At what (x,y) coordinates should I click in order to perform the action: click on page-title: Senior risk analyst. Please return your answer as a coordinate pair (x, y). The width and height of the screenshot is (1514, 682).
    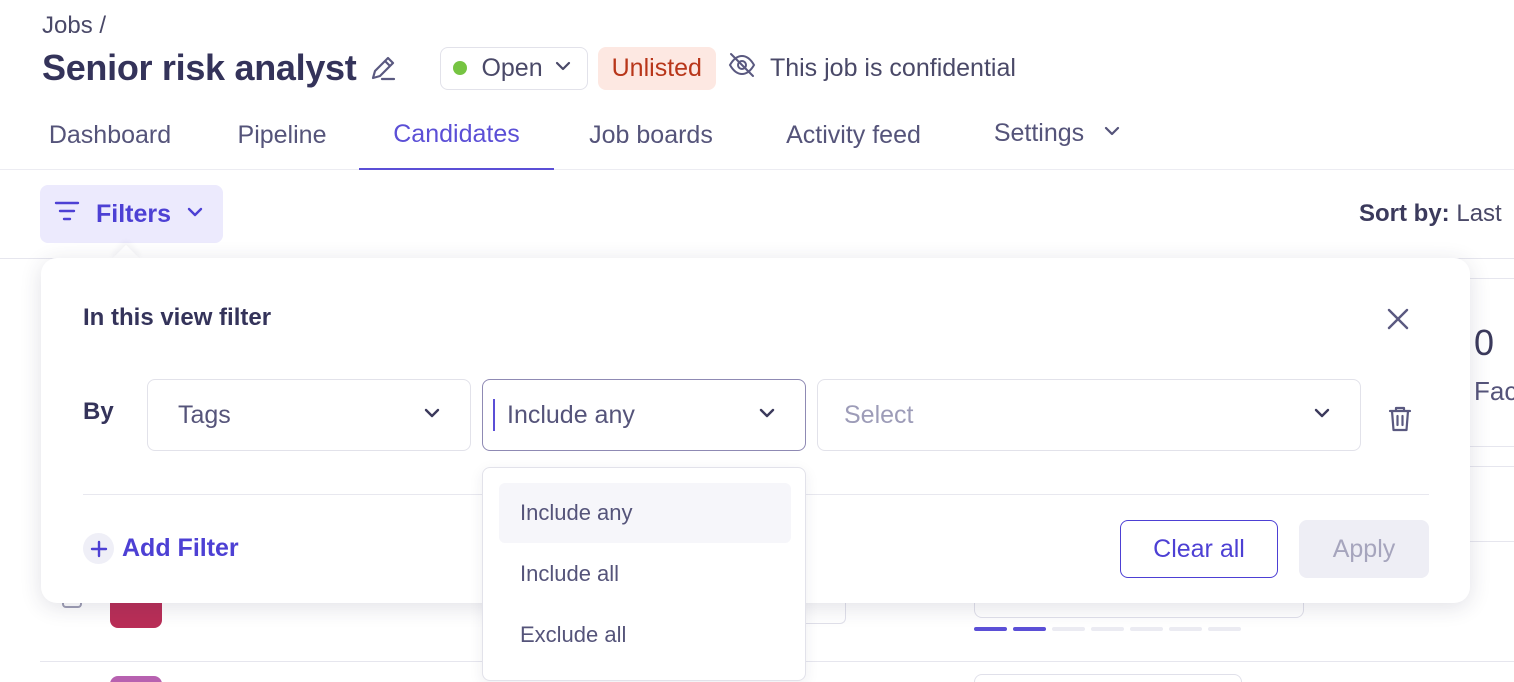
    Looking at the image, I should click on (199, 67).